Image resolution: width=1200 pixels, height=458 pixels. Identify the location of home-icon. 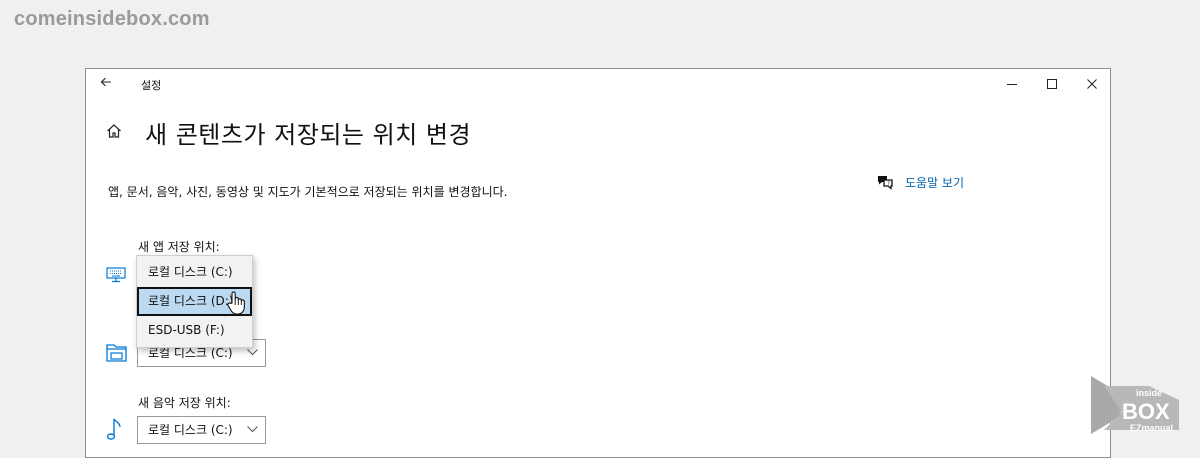
(114, 131).